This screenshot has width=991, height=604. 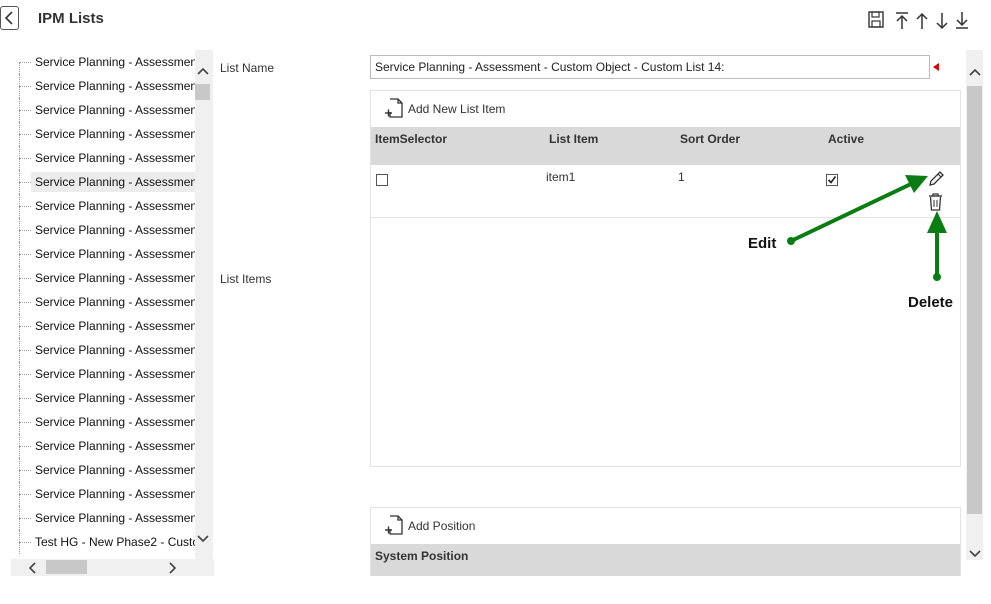 I want to click on scroll-right-icon, so click(x=173, y=569).